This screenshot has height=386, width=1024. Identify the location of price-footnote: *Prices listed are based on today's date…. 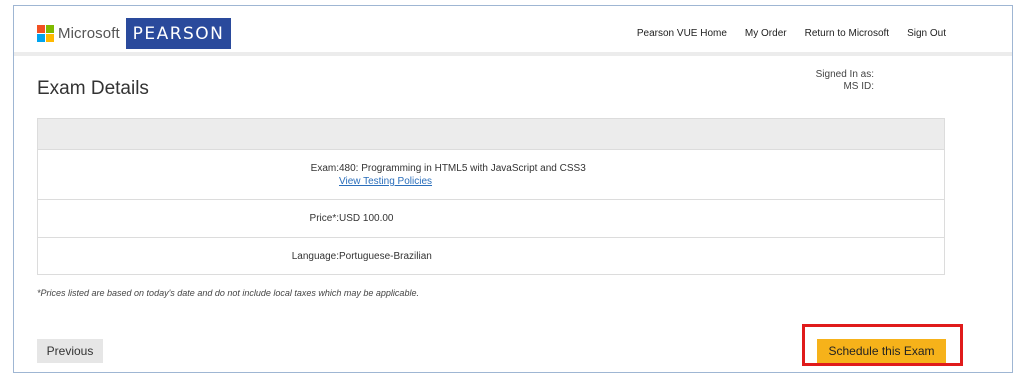
(228, 293).